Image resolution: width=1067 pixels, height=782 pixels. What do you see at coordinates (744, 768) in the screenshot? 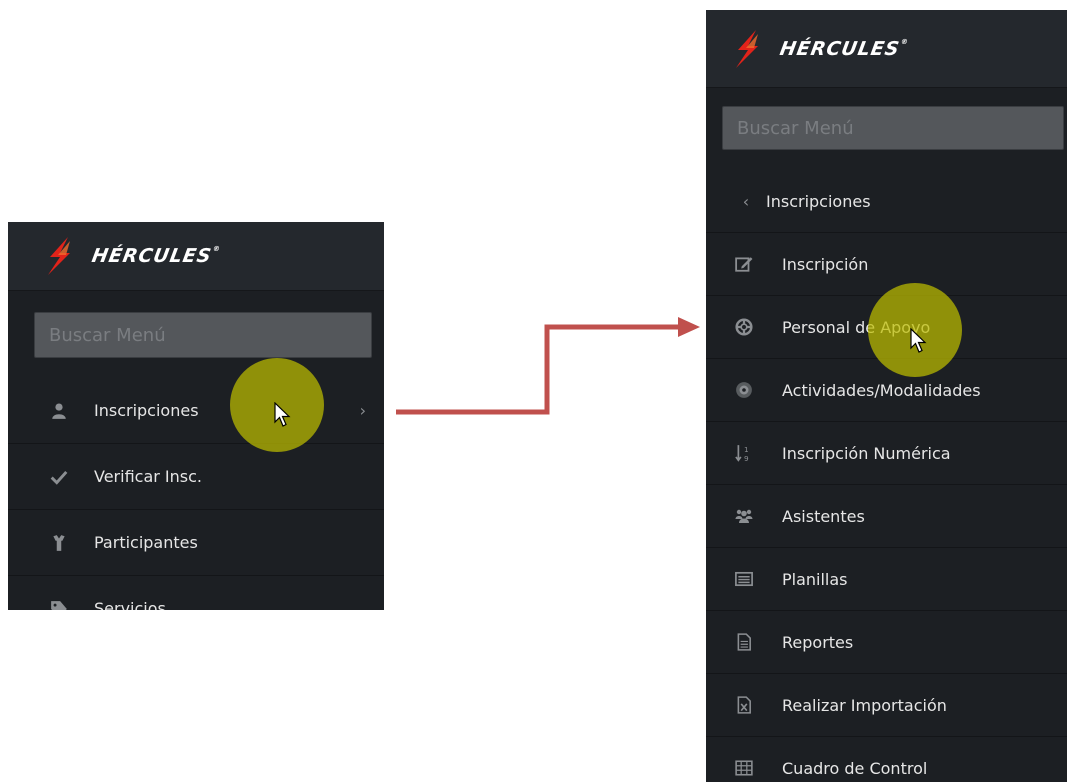
I see `table-icon` at bounding box center [744, 768].